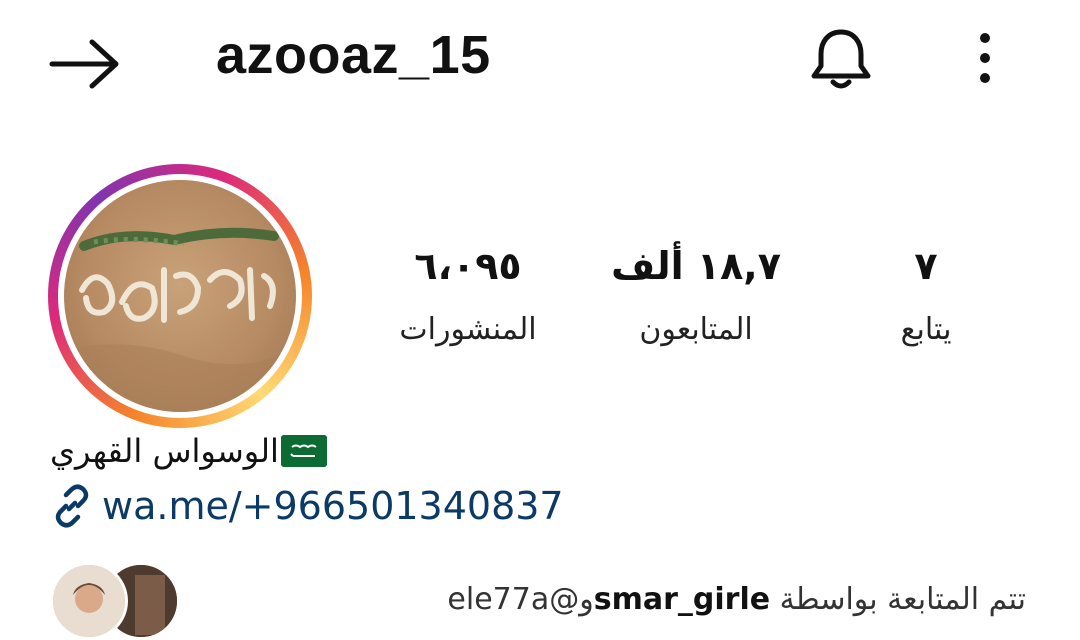 The image size is (1080, 640). What do you see at coordinates (164, 451) in the screenshot?
I see `bio-name: الوسواس القهري` at bounding box center [164, 451].